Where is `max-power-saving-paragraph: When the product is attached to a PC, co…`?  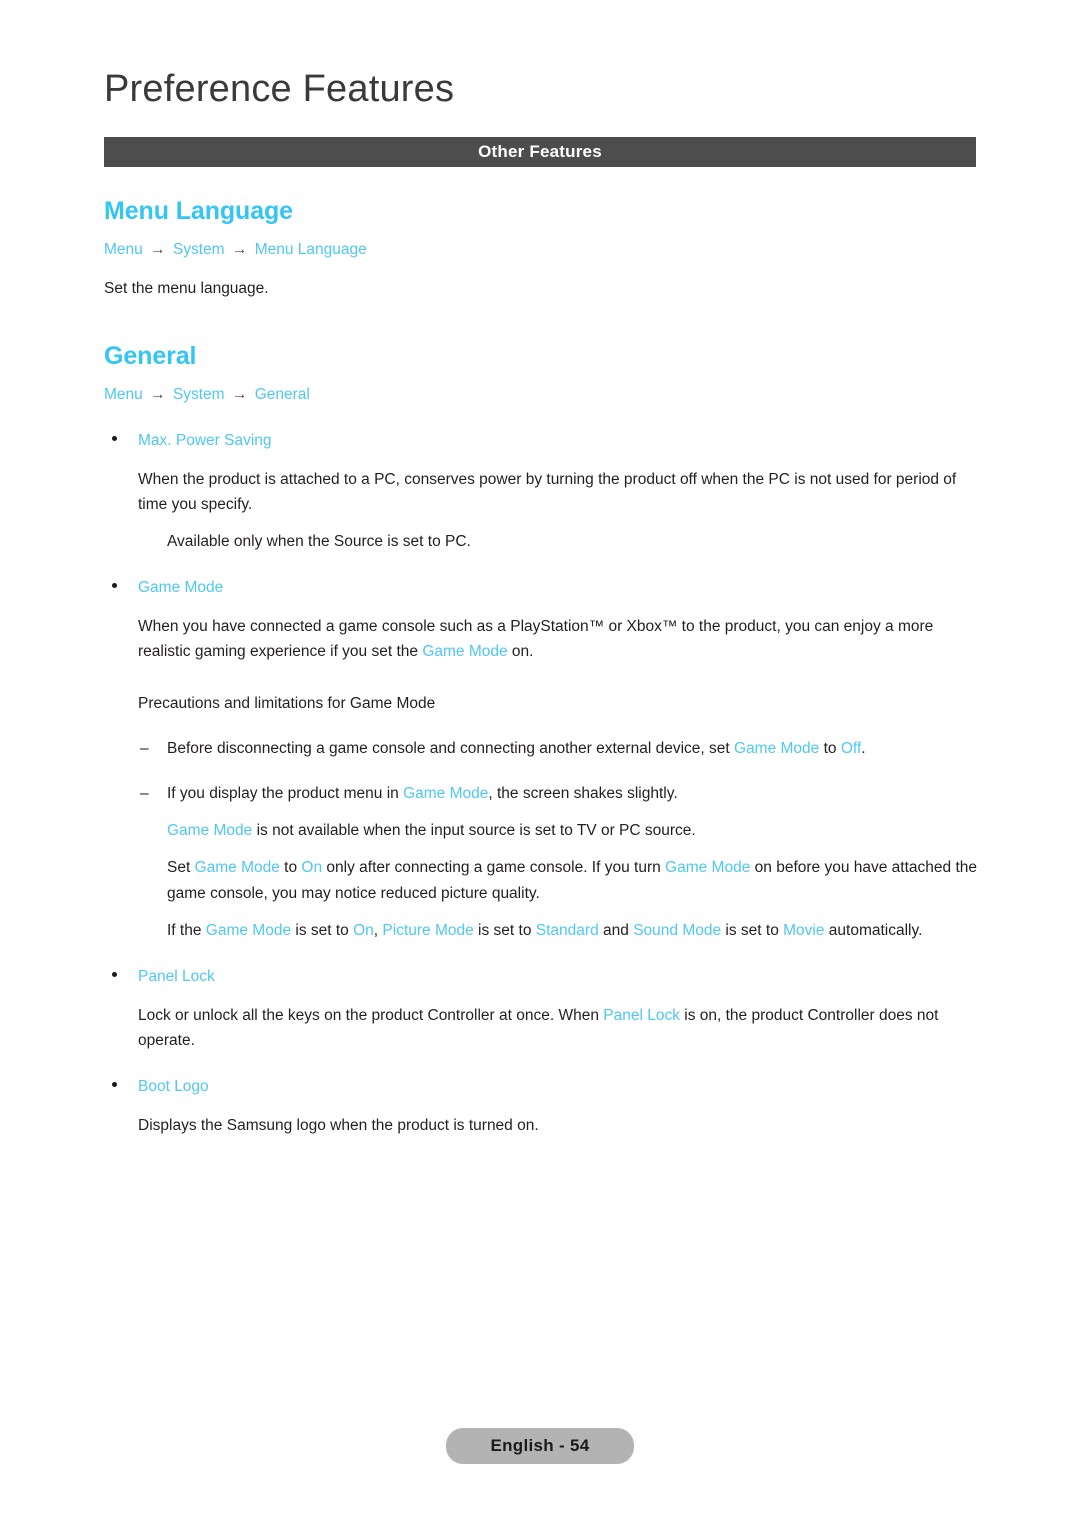 max-power-saving-paragraph: When the product is attached to a PC, co… is located at coordinates (547, 491).